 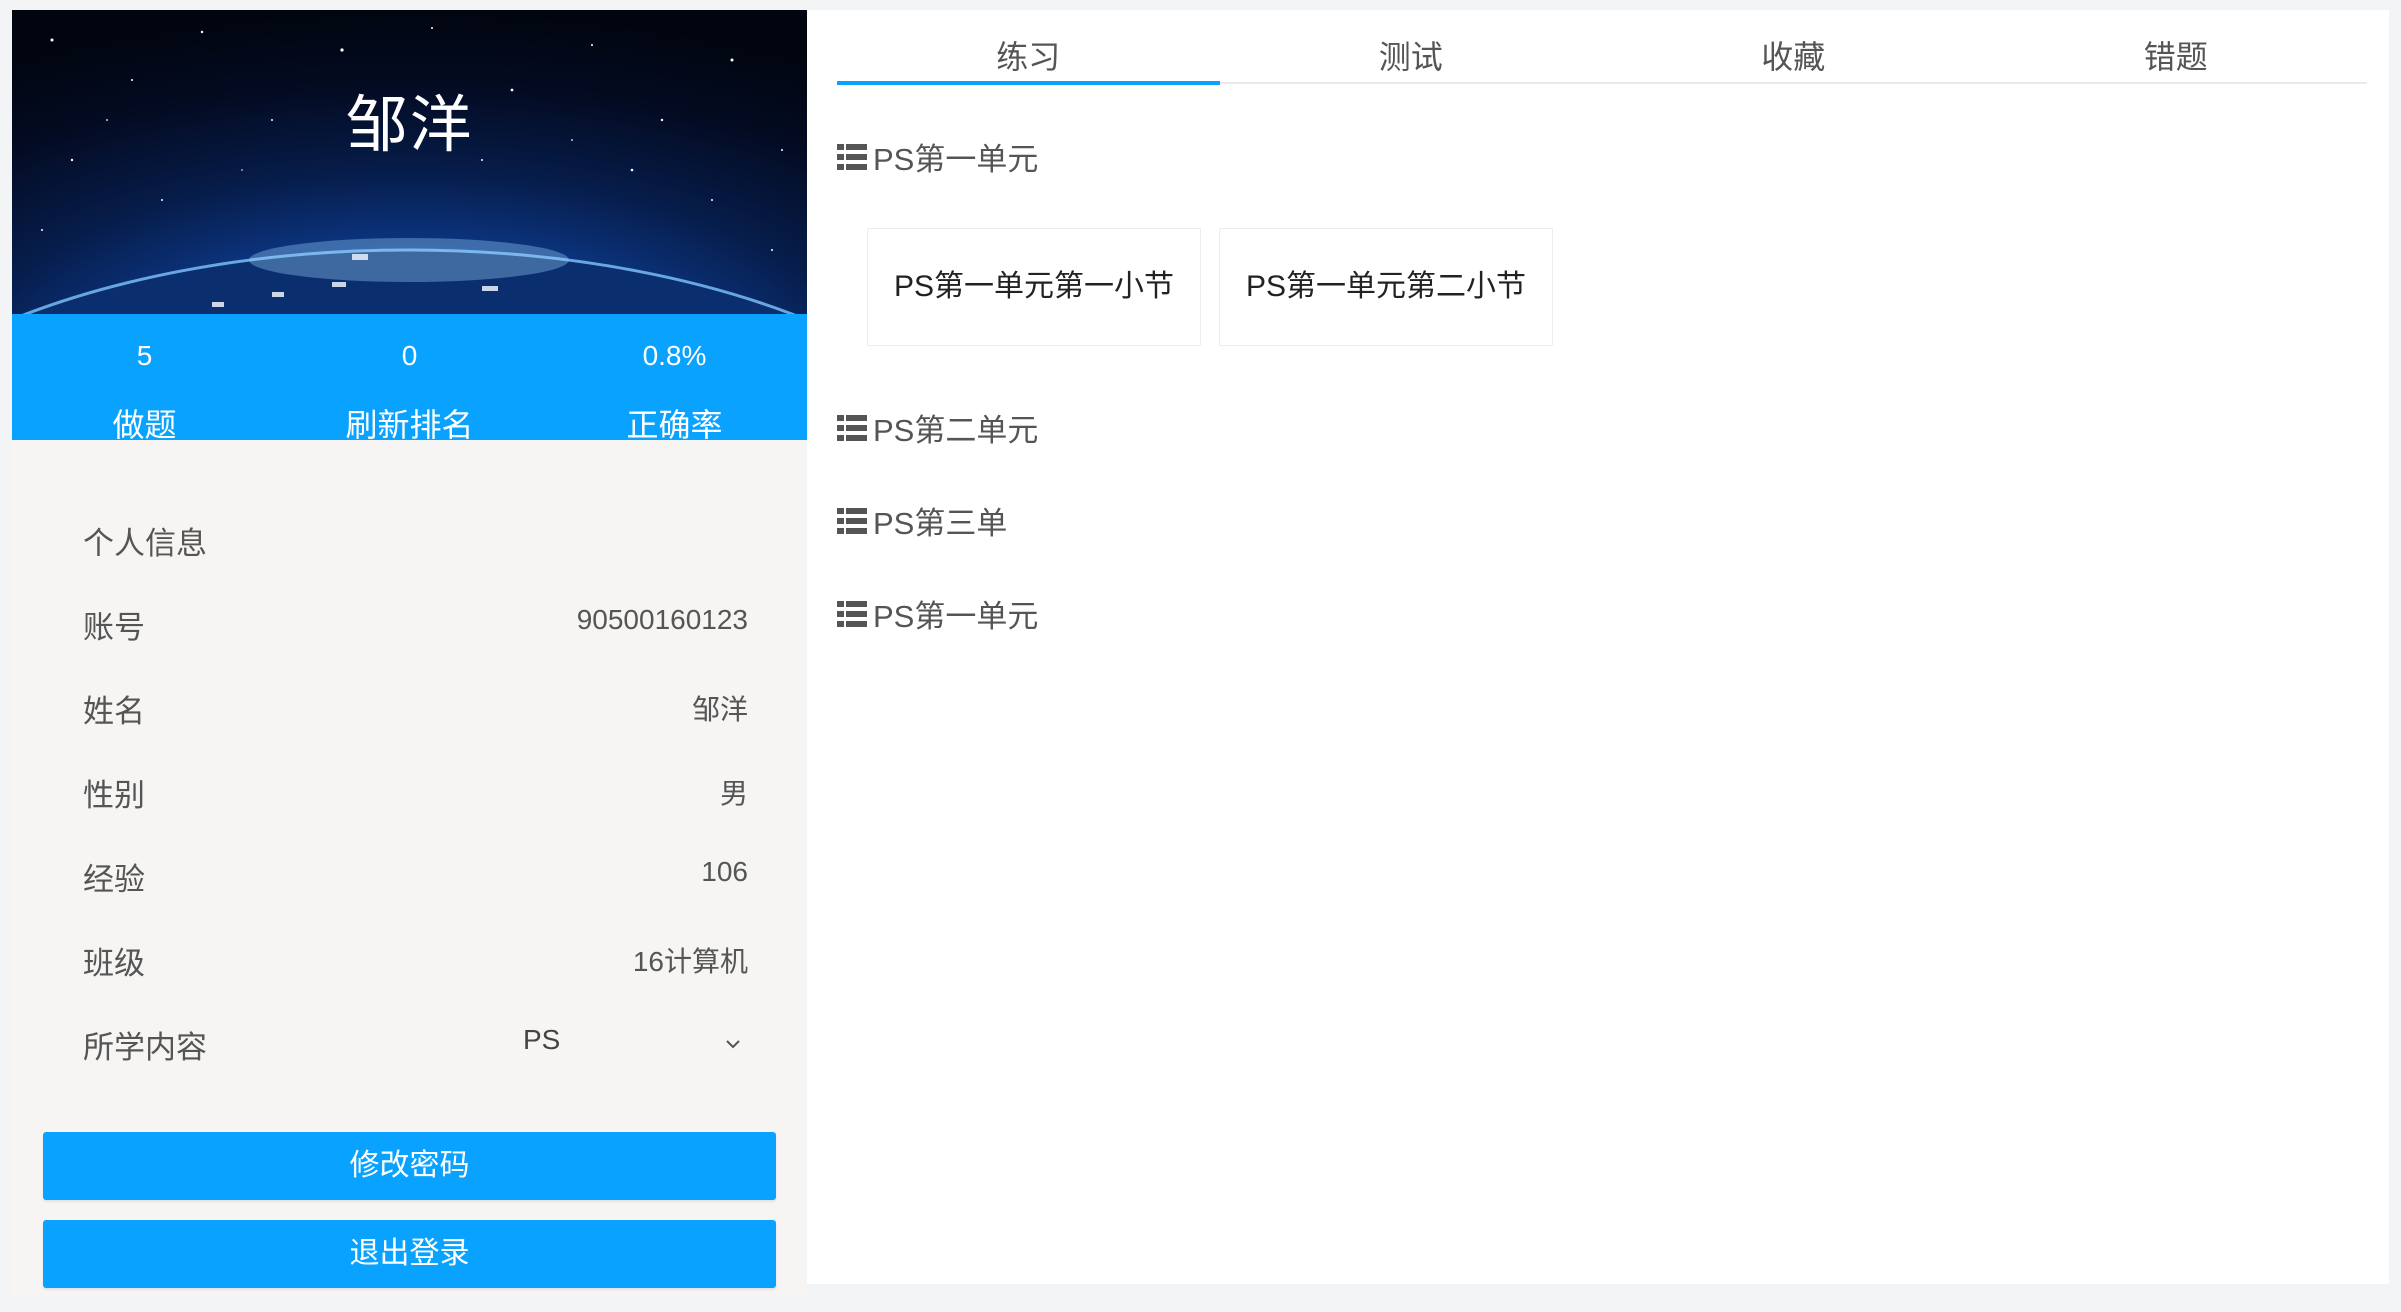 I want to click on stat-accuracy: 0.8% 正确率, so click(x=674, y=378).